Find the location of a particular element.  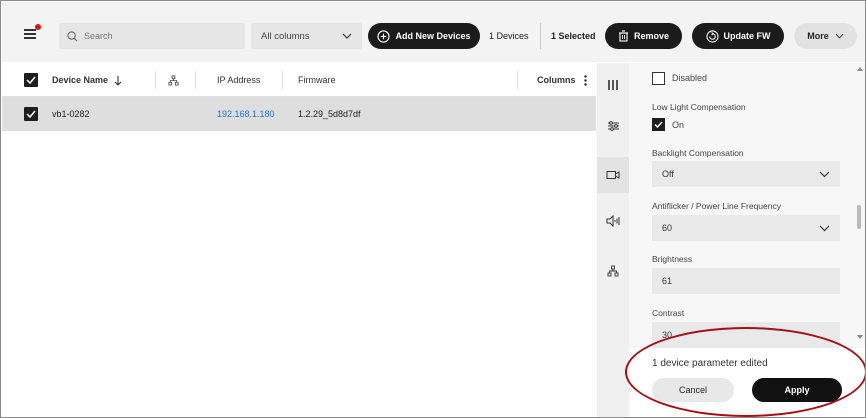

disabled-label: Disabled is located at coordinates (690, 78).